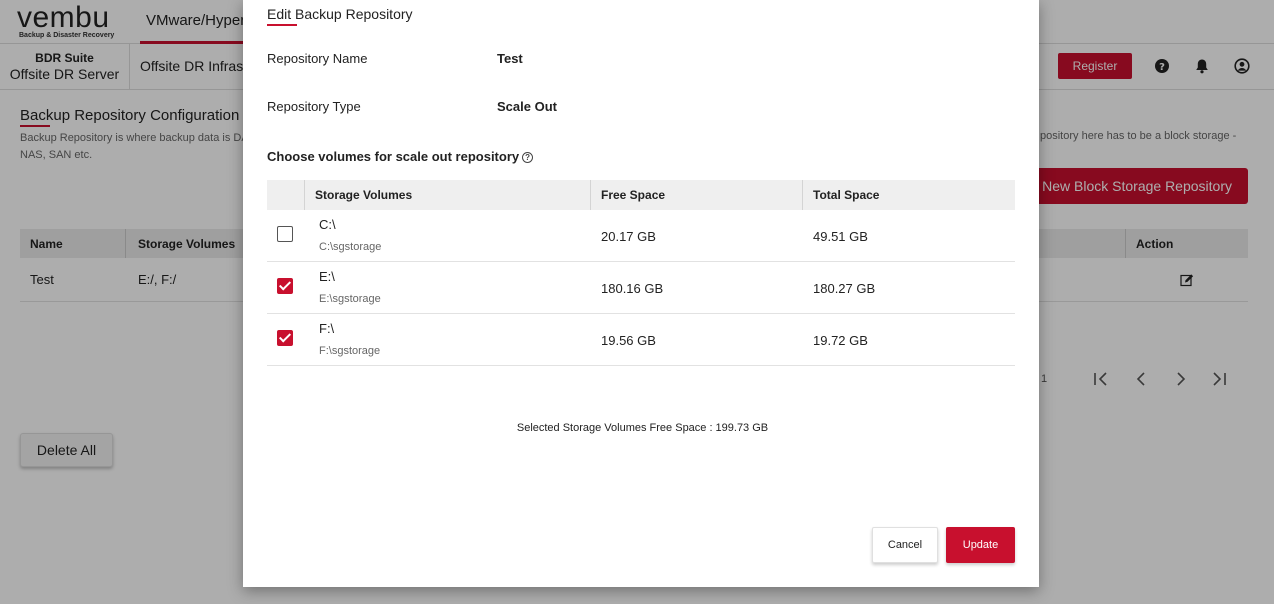 The width and height of the screenshot is (1274, 604). What do you see at coordinates (527, 106) in the screenshot?
I see `repository-type-value: Scale Out` at bounding box center [527, 106].